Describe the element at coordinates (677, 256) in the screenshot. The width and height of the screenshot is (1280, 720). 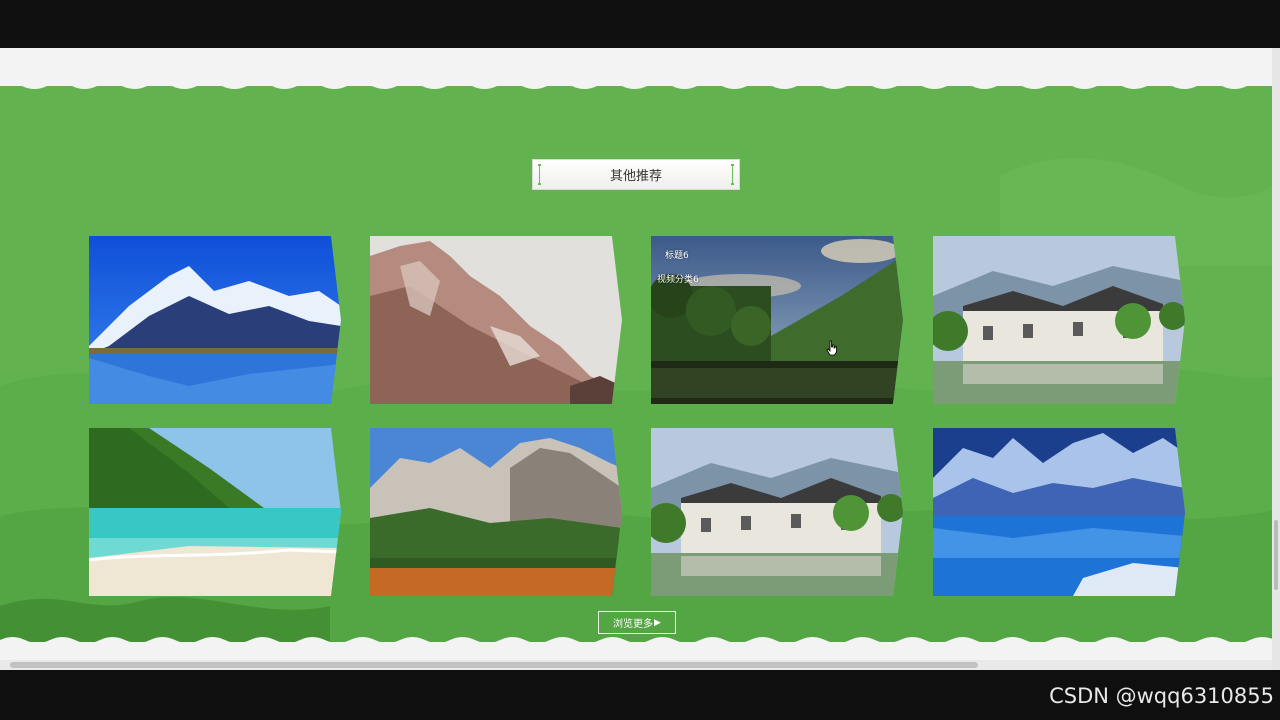
I see `card-title: 标题6` at that location.